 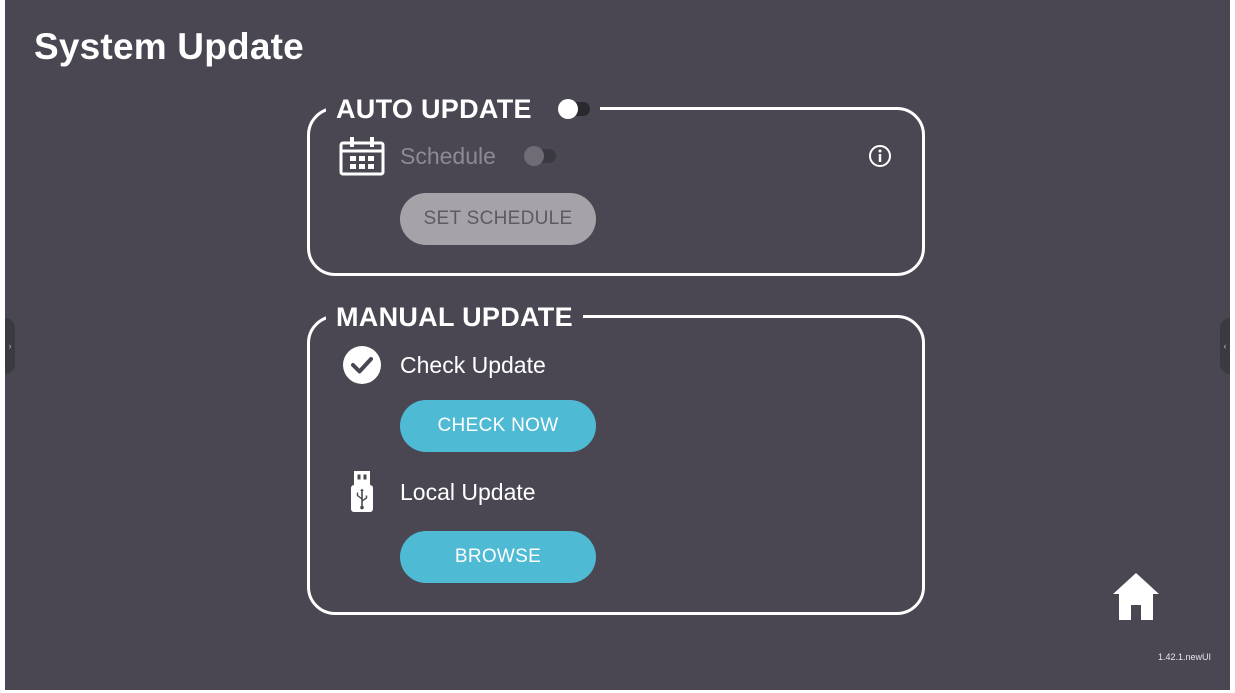 I want to click on check-circle-icon, so click(x=362, y=365).